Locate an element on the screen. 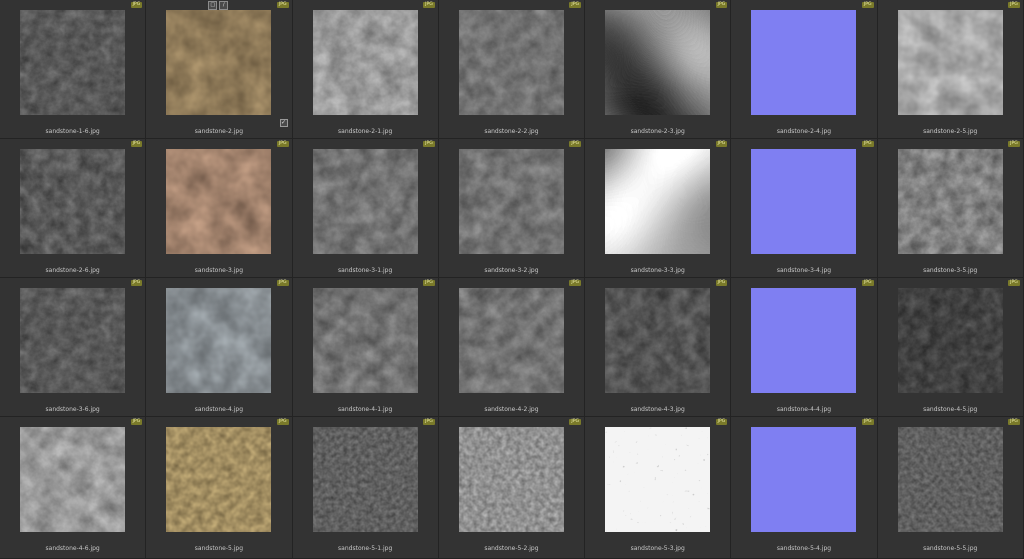 Image resolution: width=1024 pixels, height=559 pixels. thumbnail-cell: JPG sandstone-4-5.jpg is located at coordinates (950, 347).